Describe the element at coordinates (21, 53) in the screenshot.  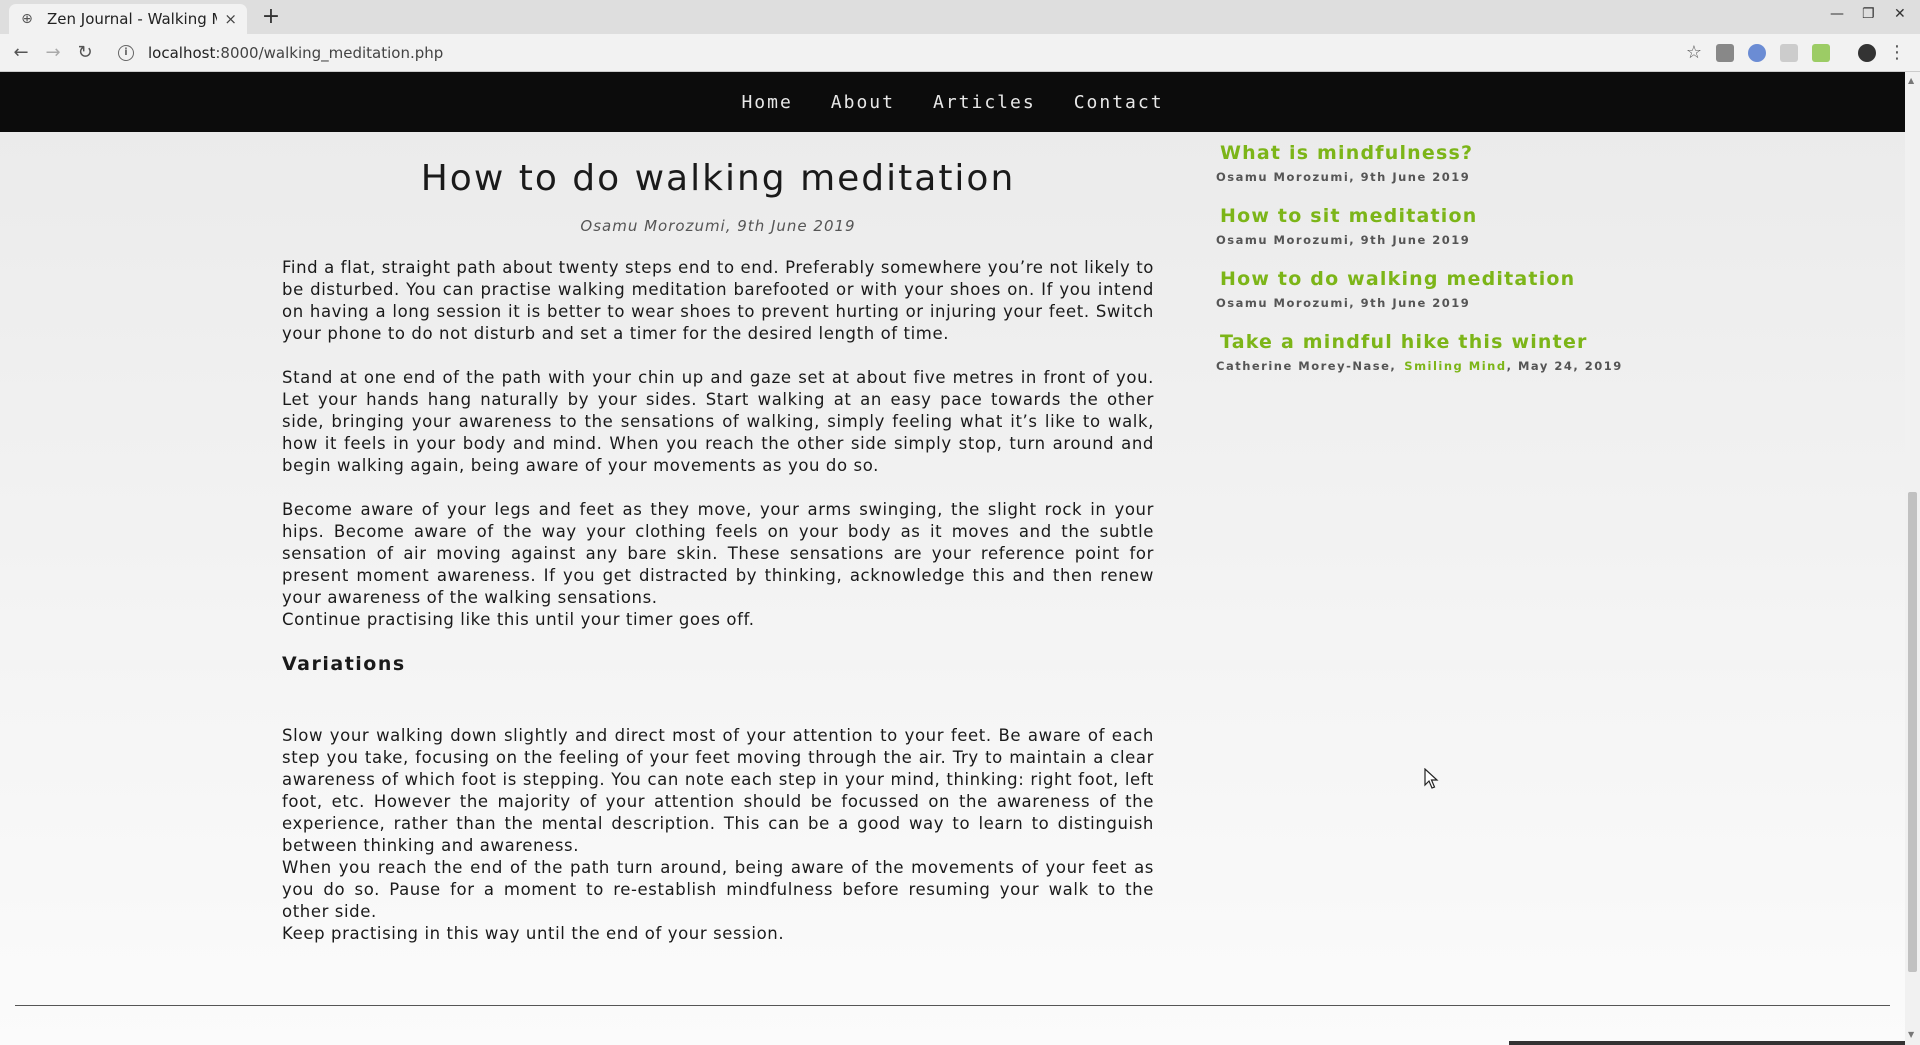
I see `back-icon: ←` at that location.